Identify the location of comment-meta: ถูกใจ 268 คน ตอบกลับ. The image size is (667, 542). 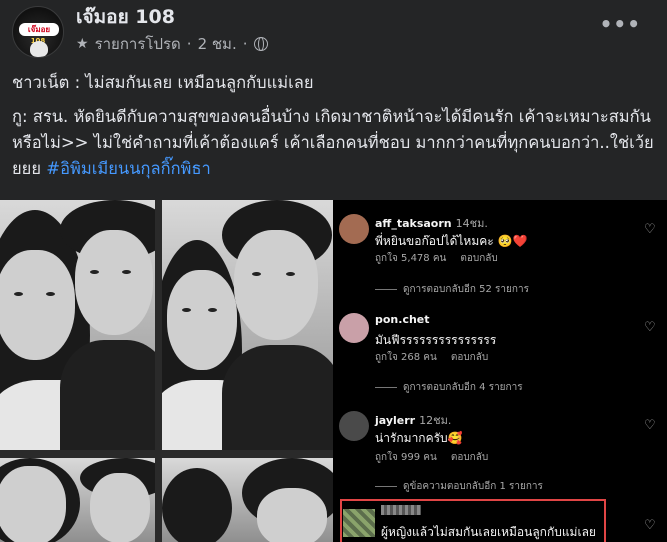
(438, 357).